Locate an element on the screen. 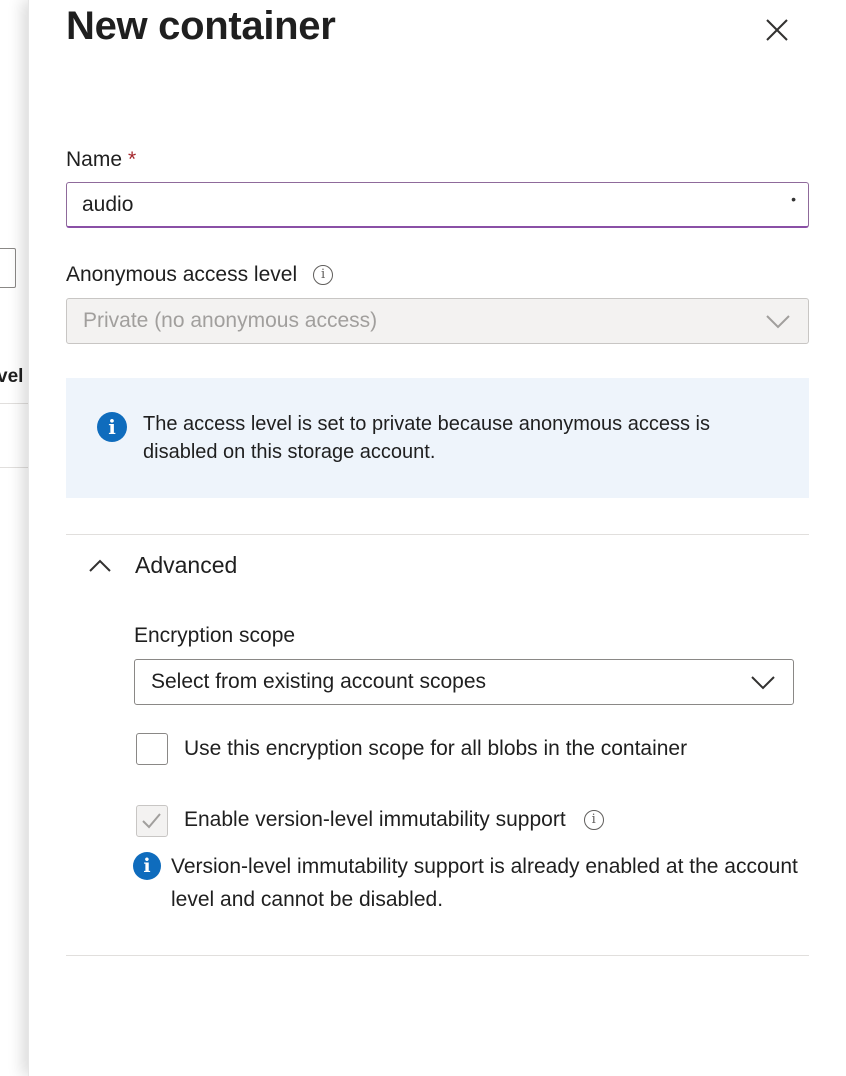  access-level-label: Anonymous access level i is located at coordinates (200, 275).